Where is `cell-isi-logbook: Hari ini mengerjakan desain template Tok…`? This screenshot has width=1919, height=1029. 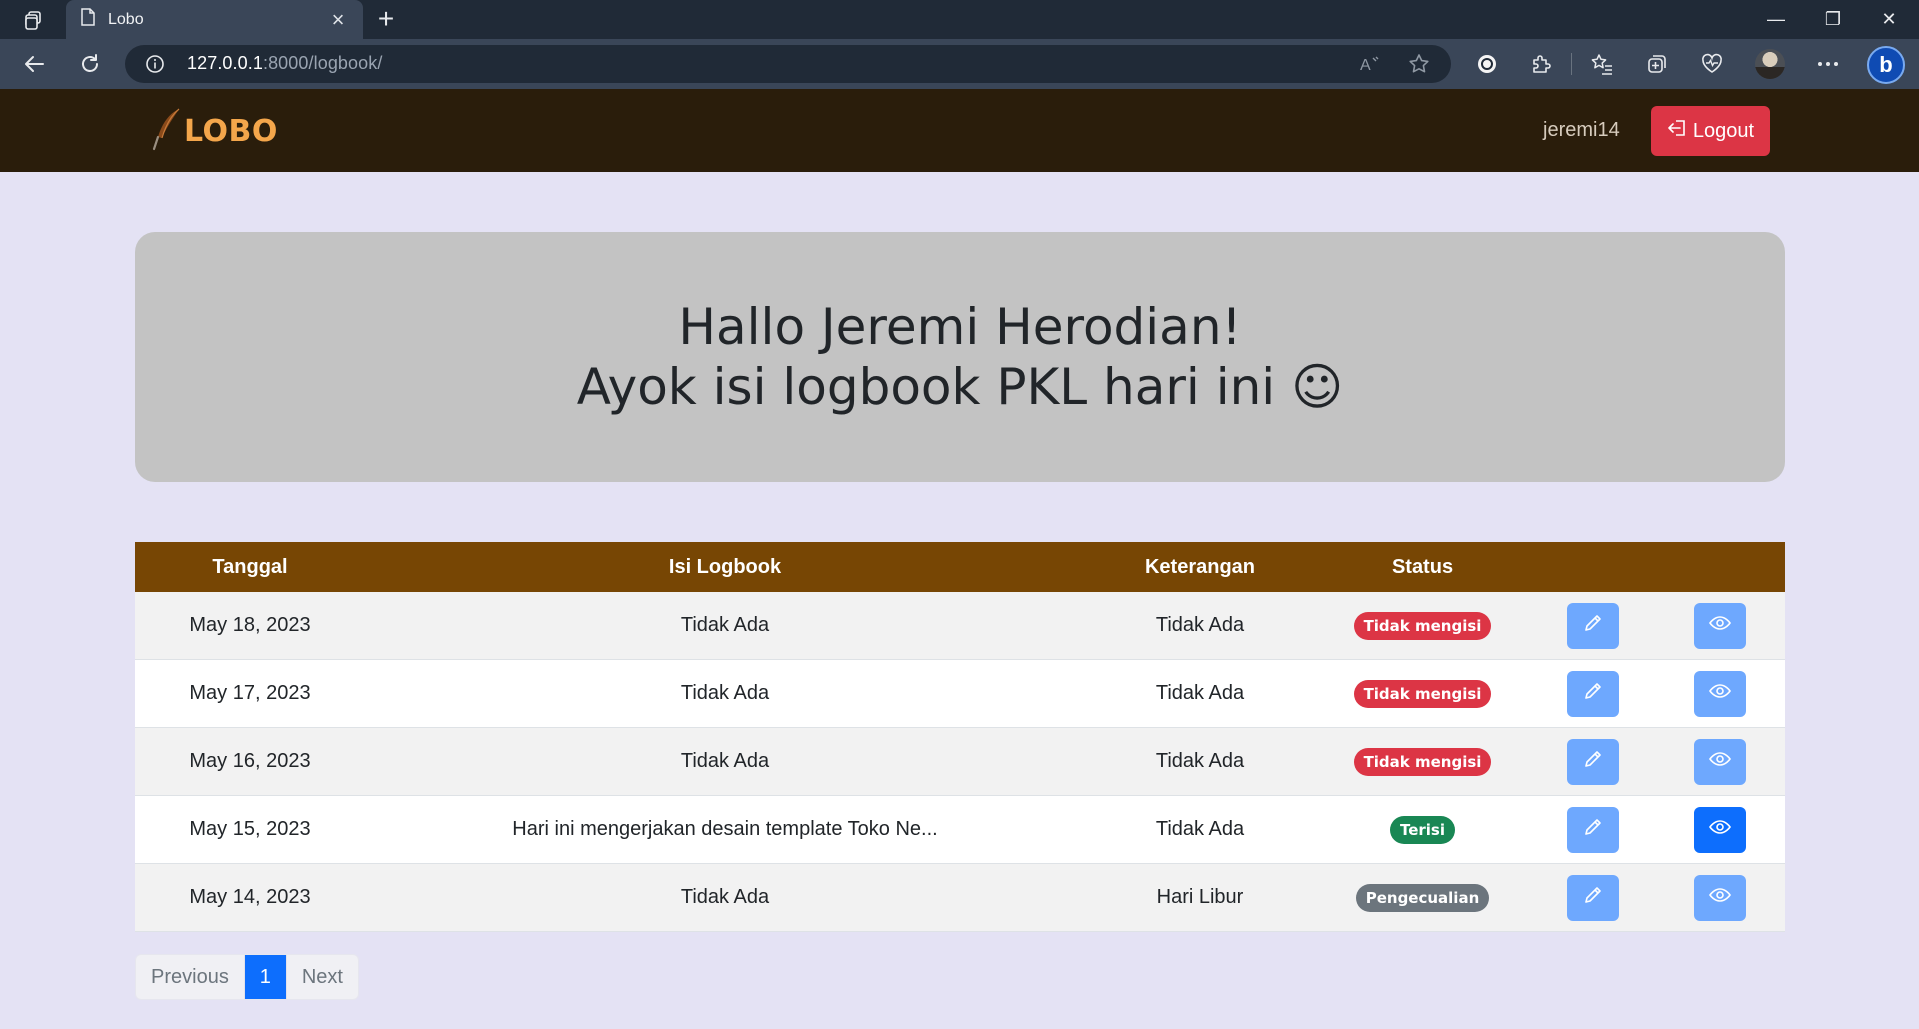
cell-isi-logbook: Hari ini mengerjakan desain template Tok… is located at coordinates (725, 829).